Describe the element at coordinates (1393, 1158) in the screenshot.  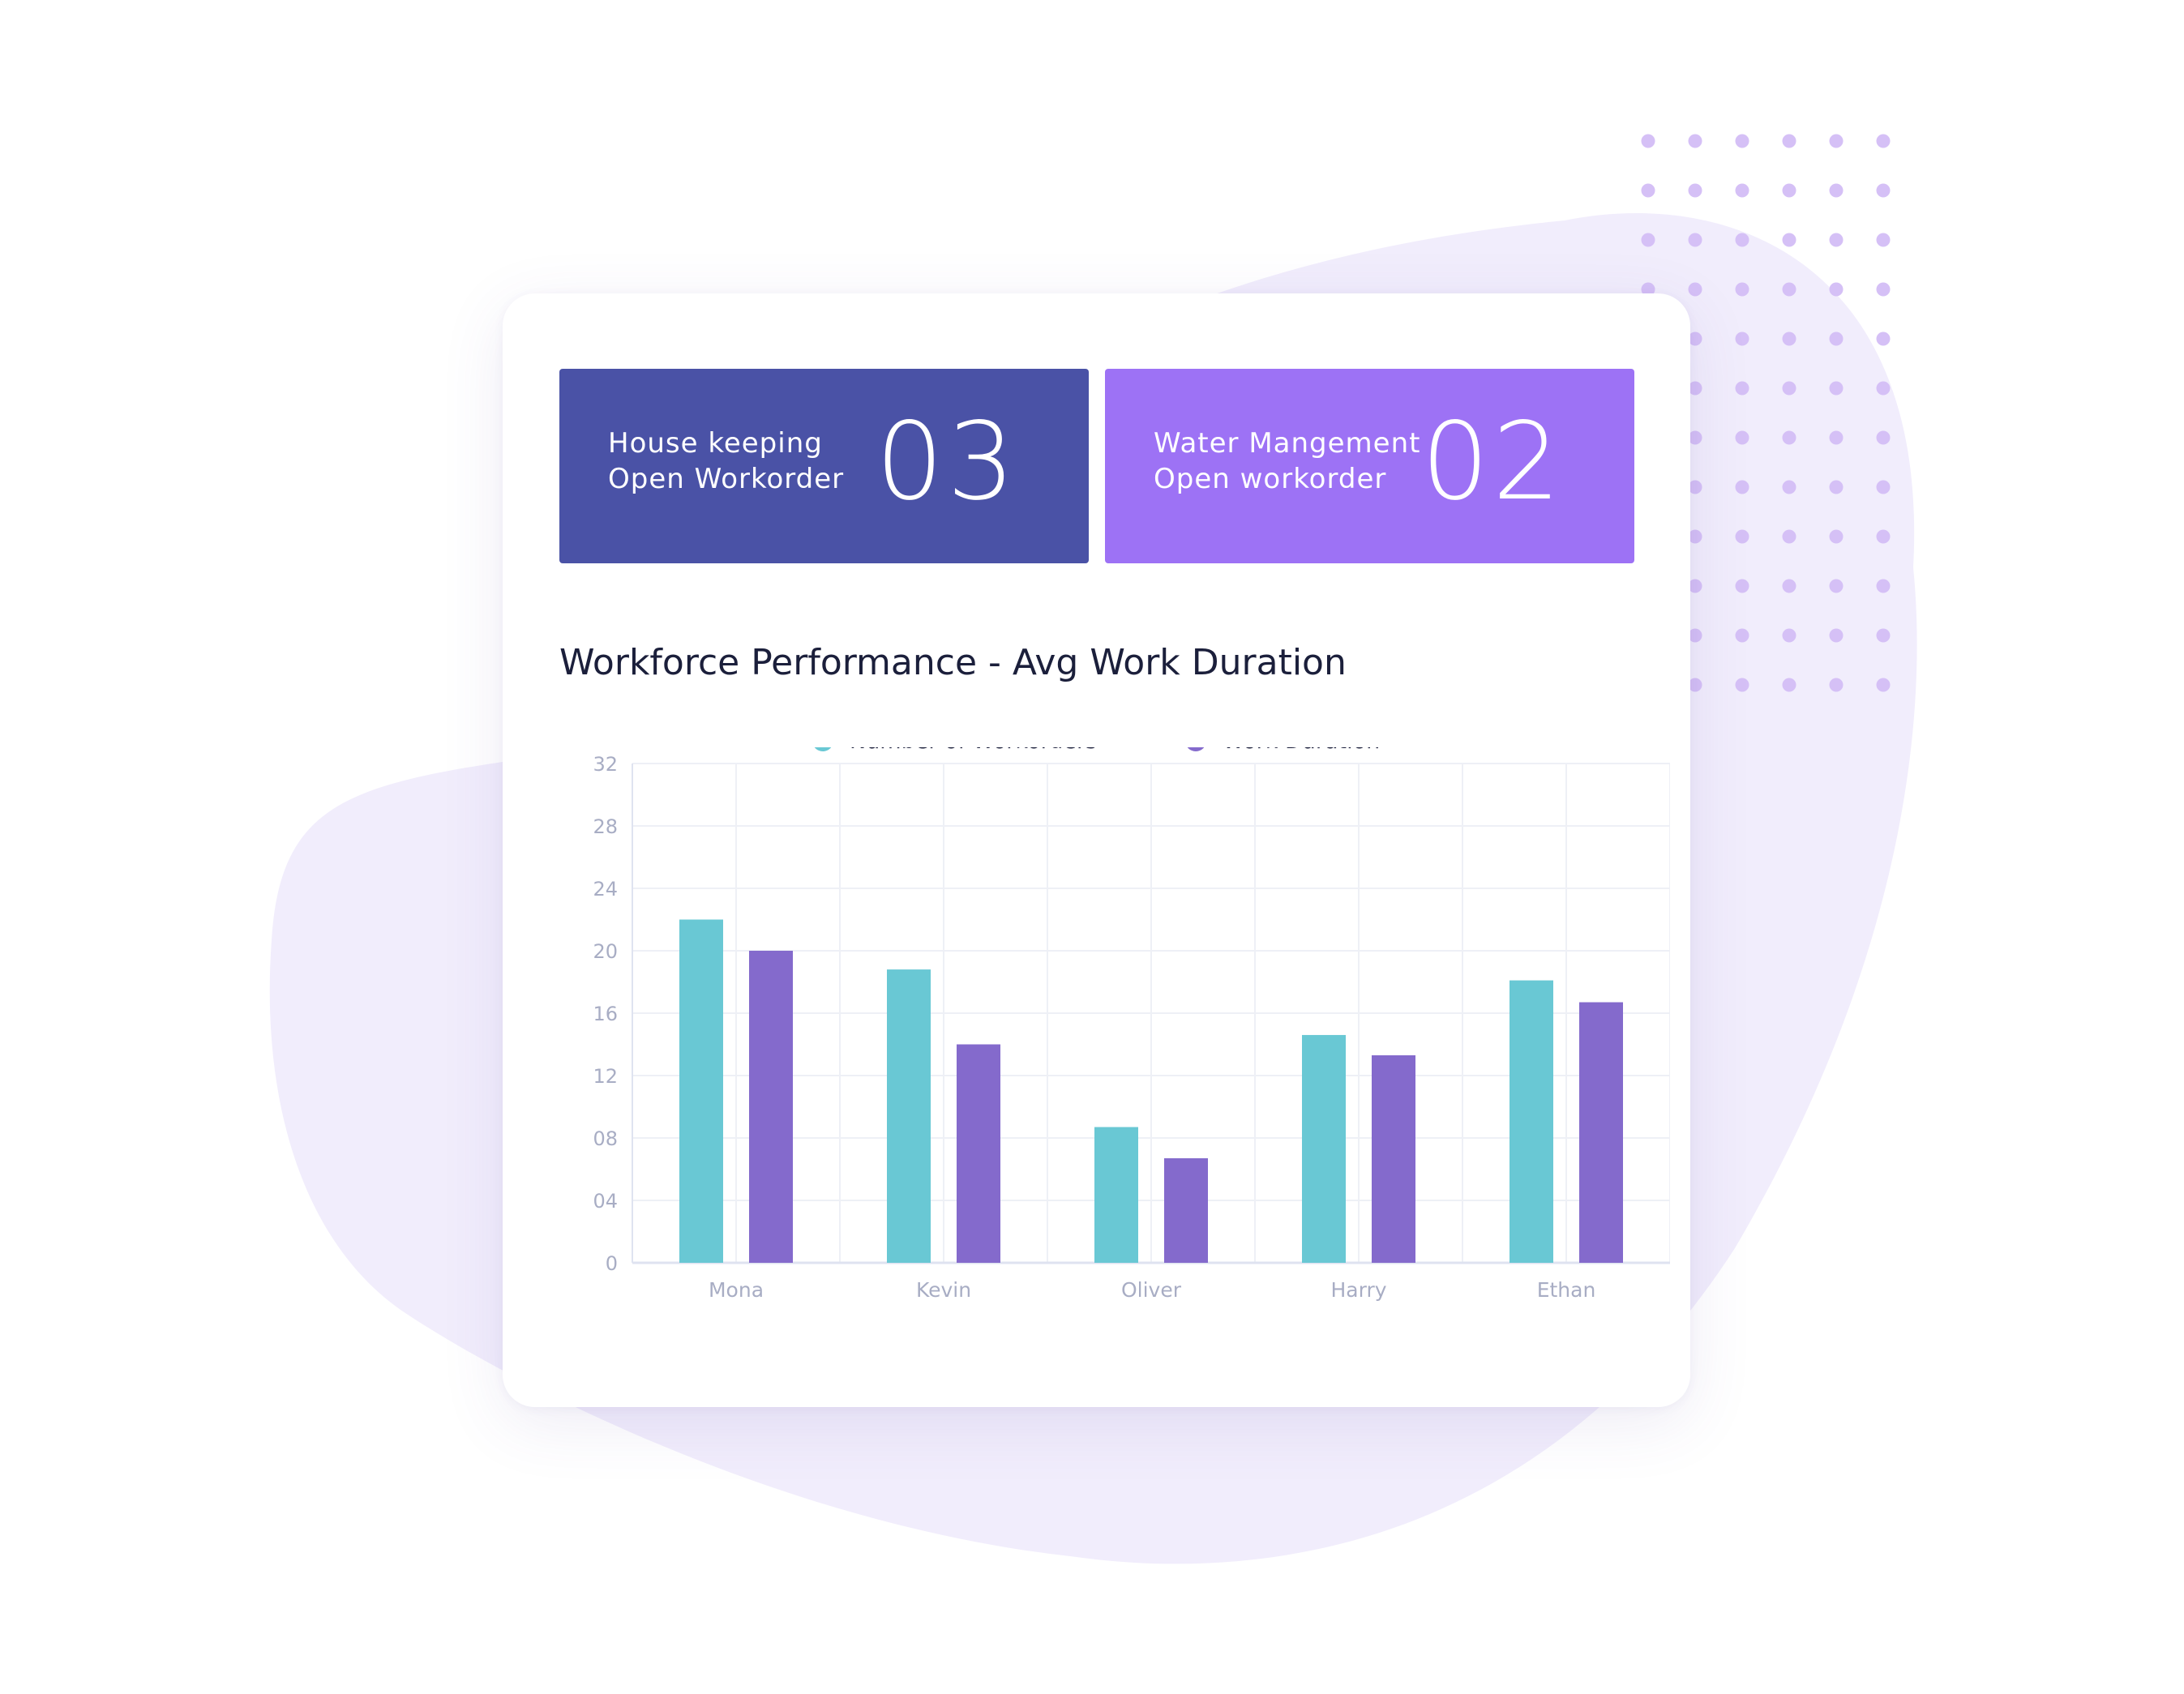
I see `bar-duration-harry` at that location.